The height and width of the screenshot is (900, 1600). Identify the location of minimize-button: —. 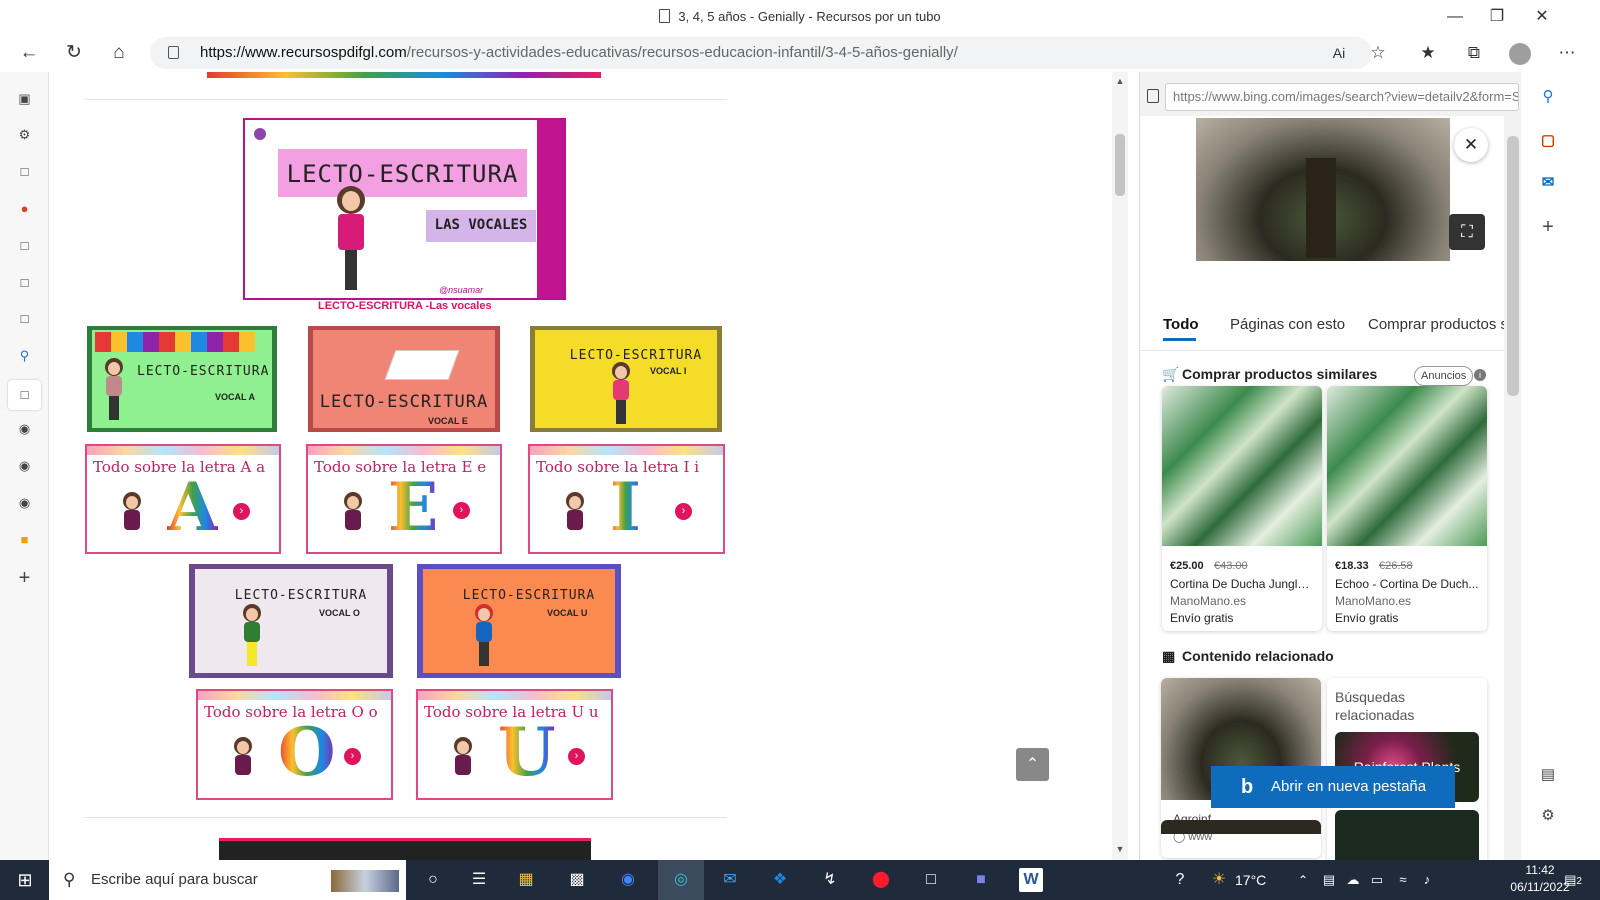
(1455, 17).